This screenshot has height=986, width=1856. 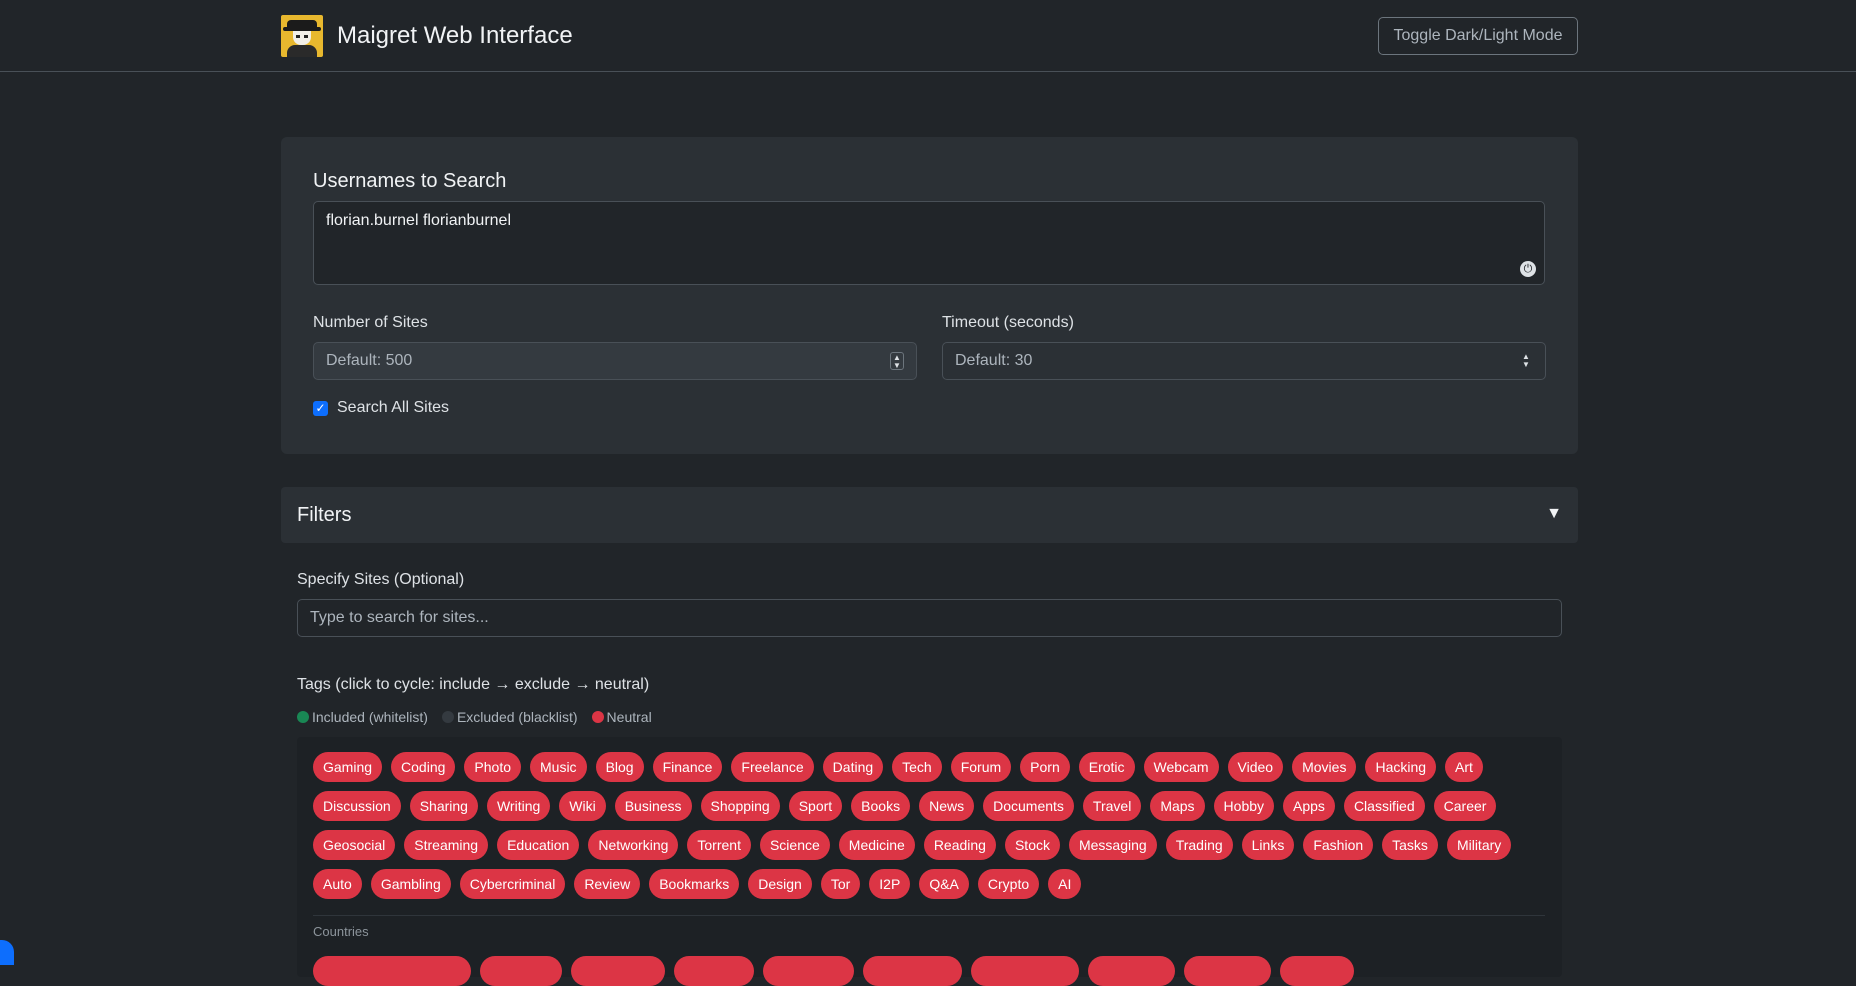 What do you see at coordinates (772, 767) in the screenshot?
I see `tag-freelance: Freelance` at bounding box center [772, 767].